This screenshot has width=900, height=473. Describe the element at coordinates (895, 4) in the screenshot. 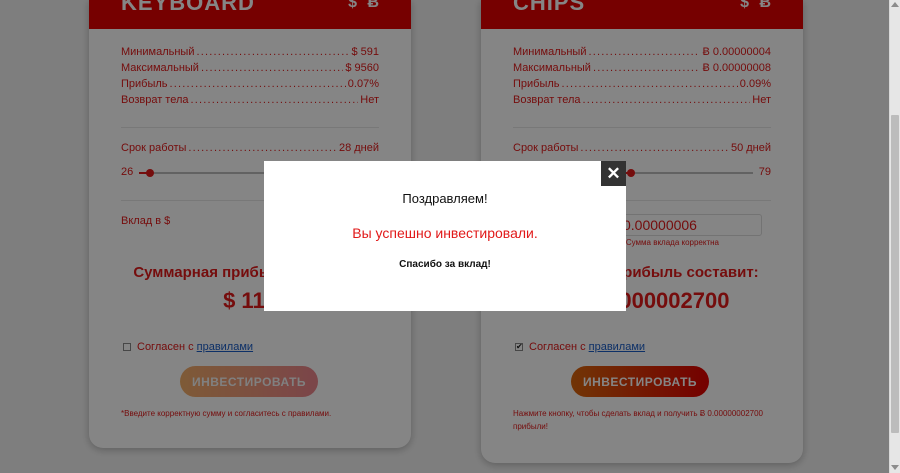

I see `scroll-up-arrow-icon` at that location.